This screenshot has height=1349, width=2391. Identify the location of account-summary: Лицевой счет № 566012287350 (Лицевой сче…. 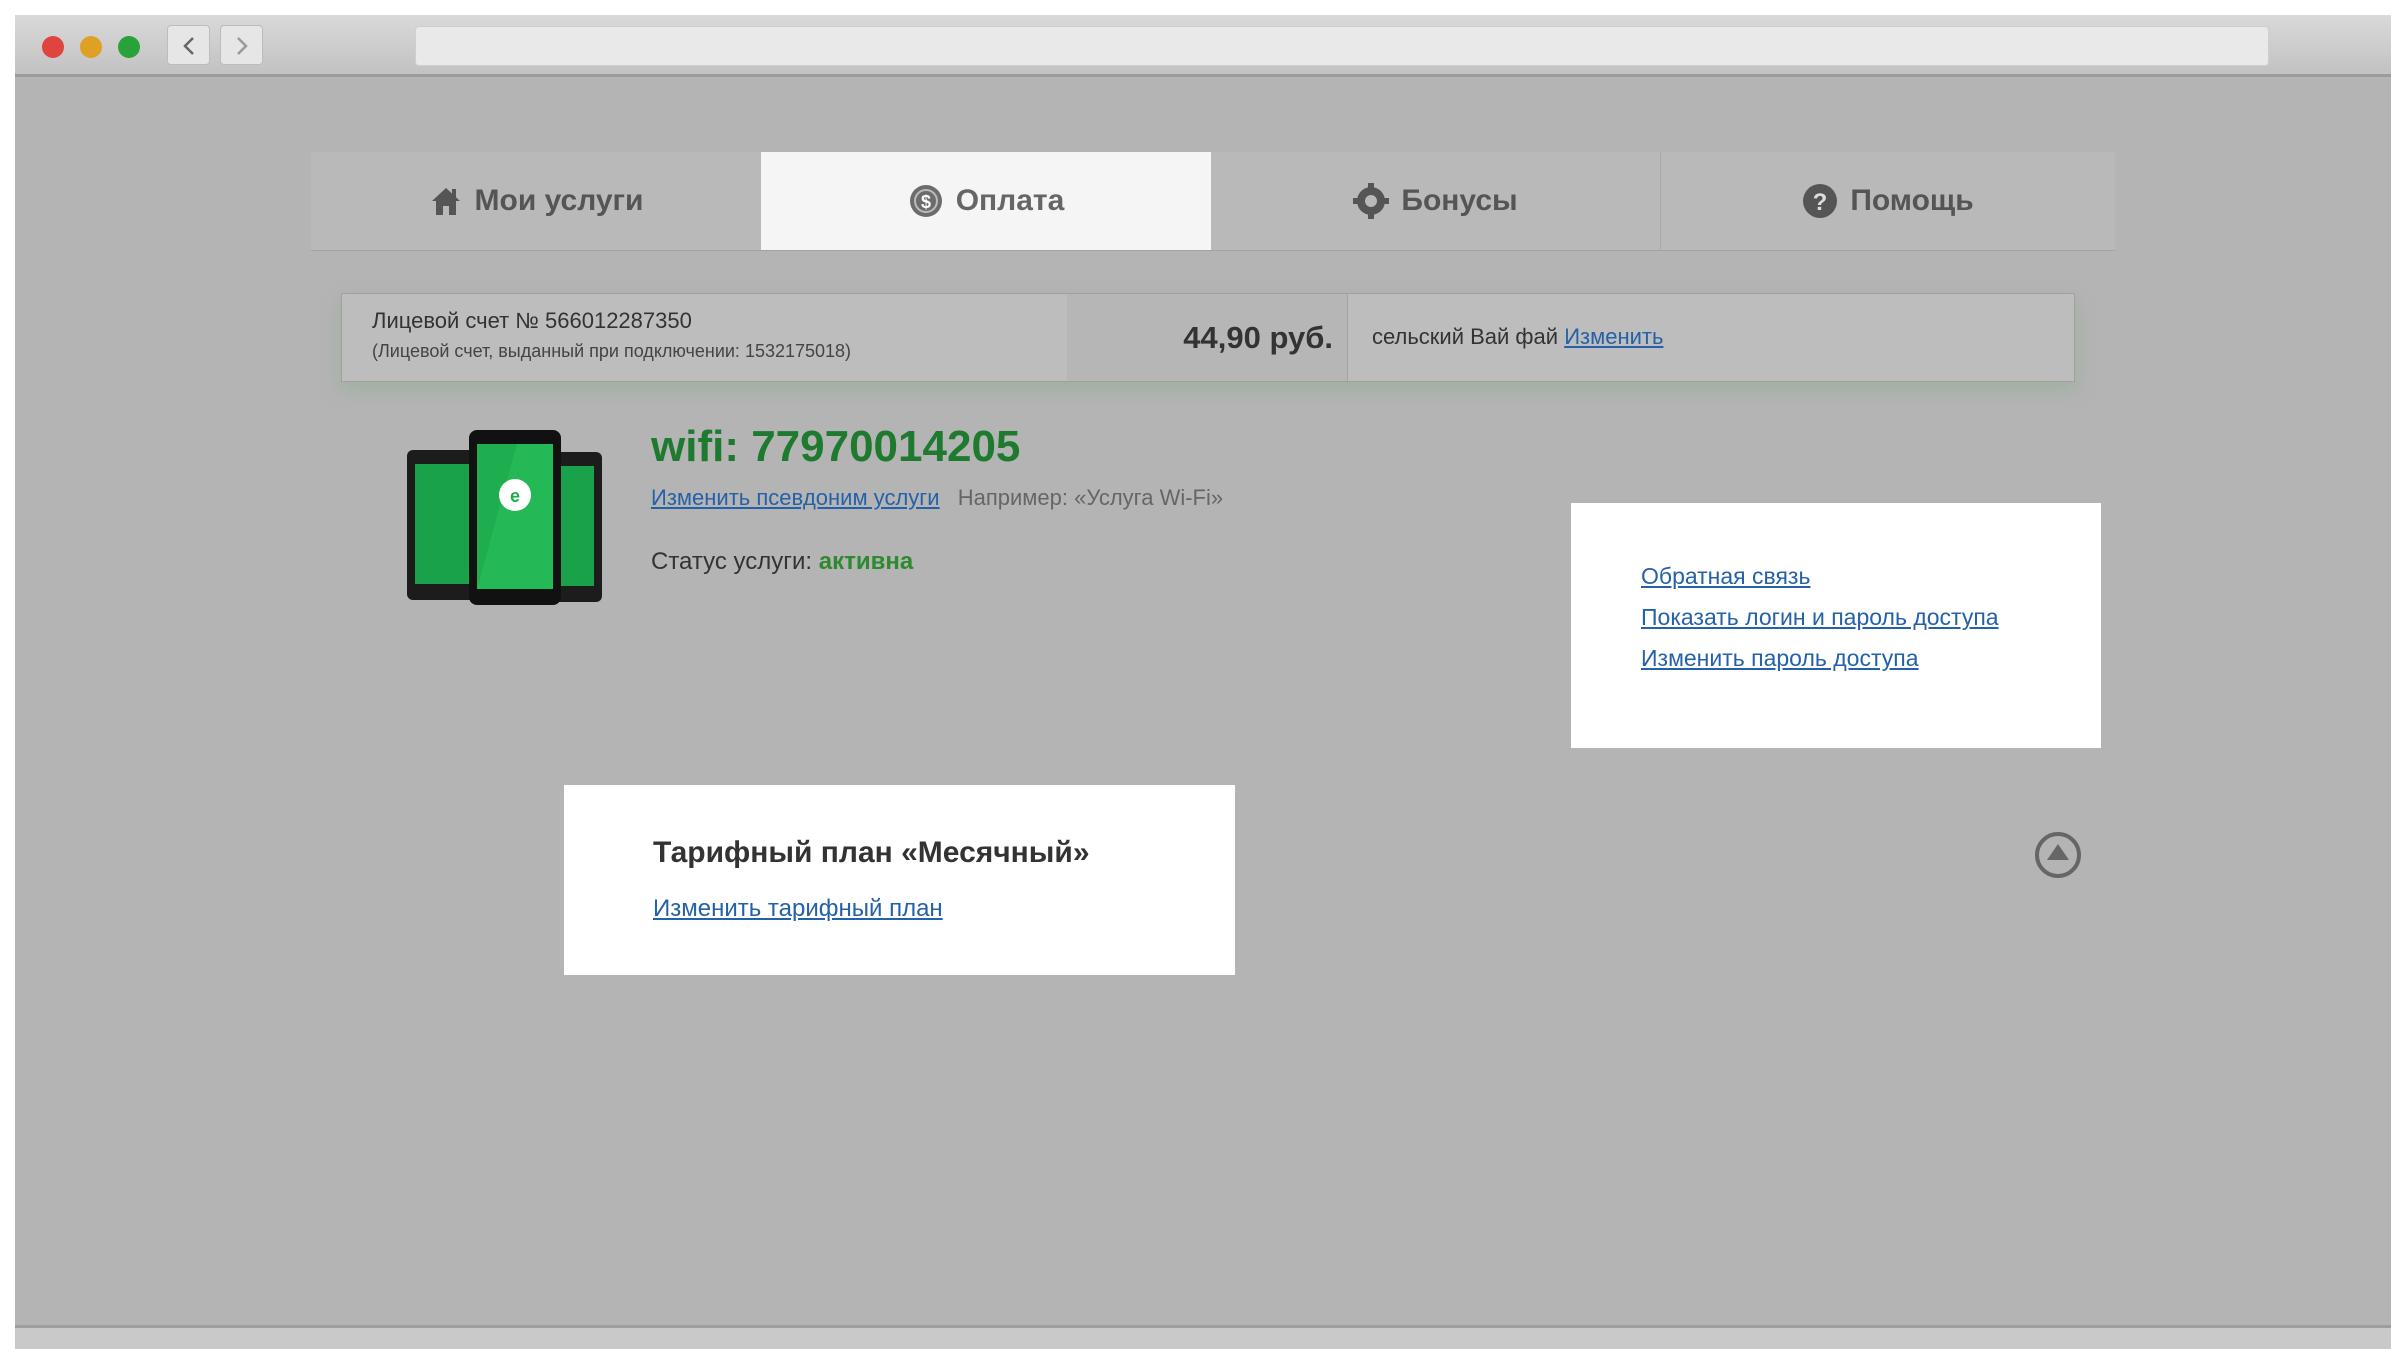
(1208, 337).